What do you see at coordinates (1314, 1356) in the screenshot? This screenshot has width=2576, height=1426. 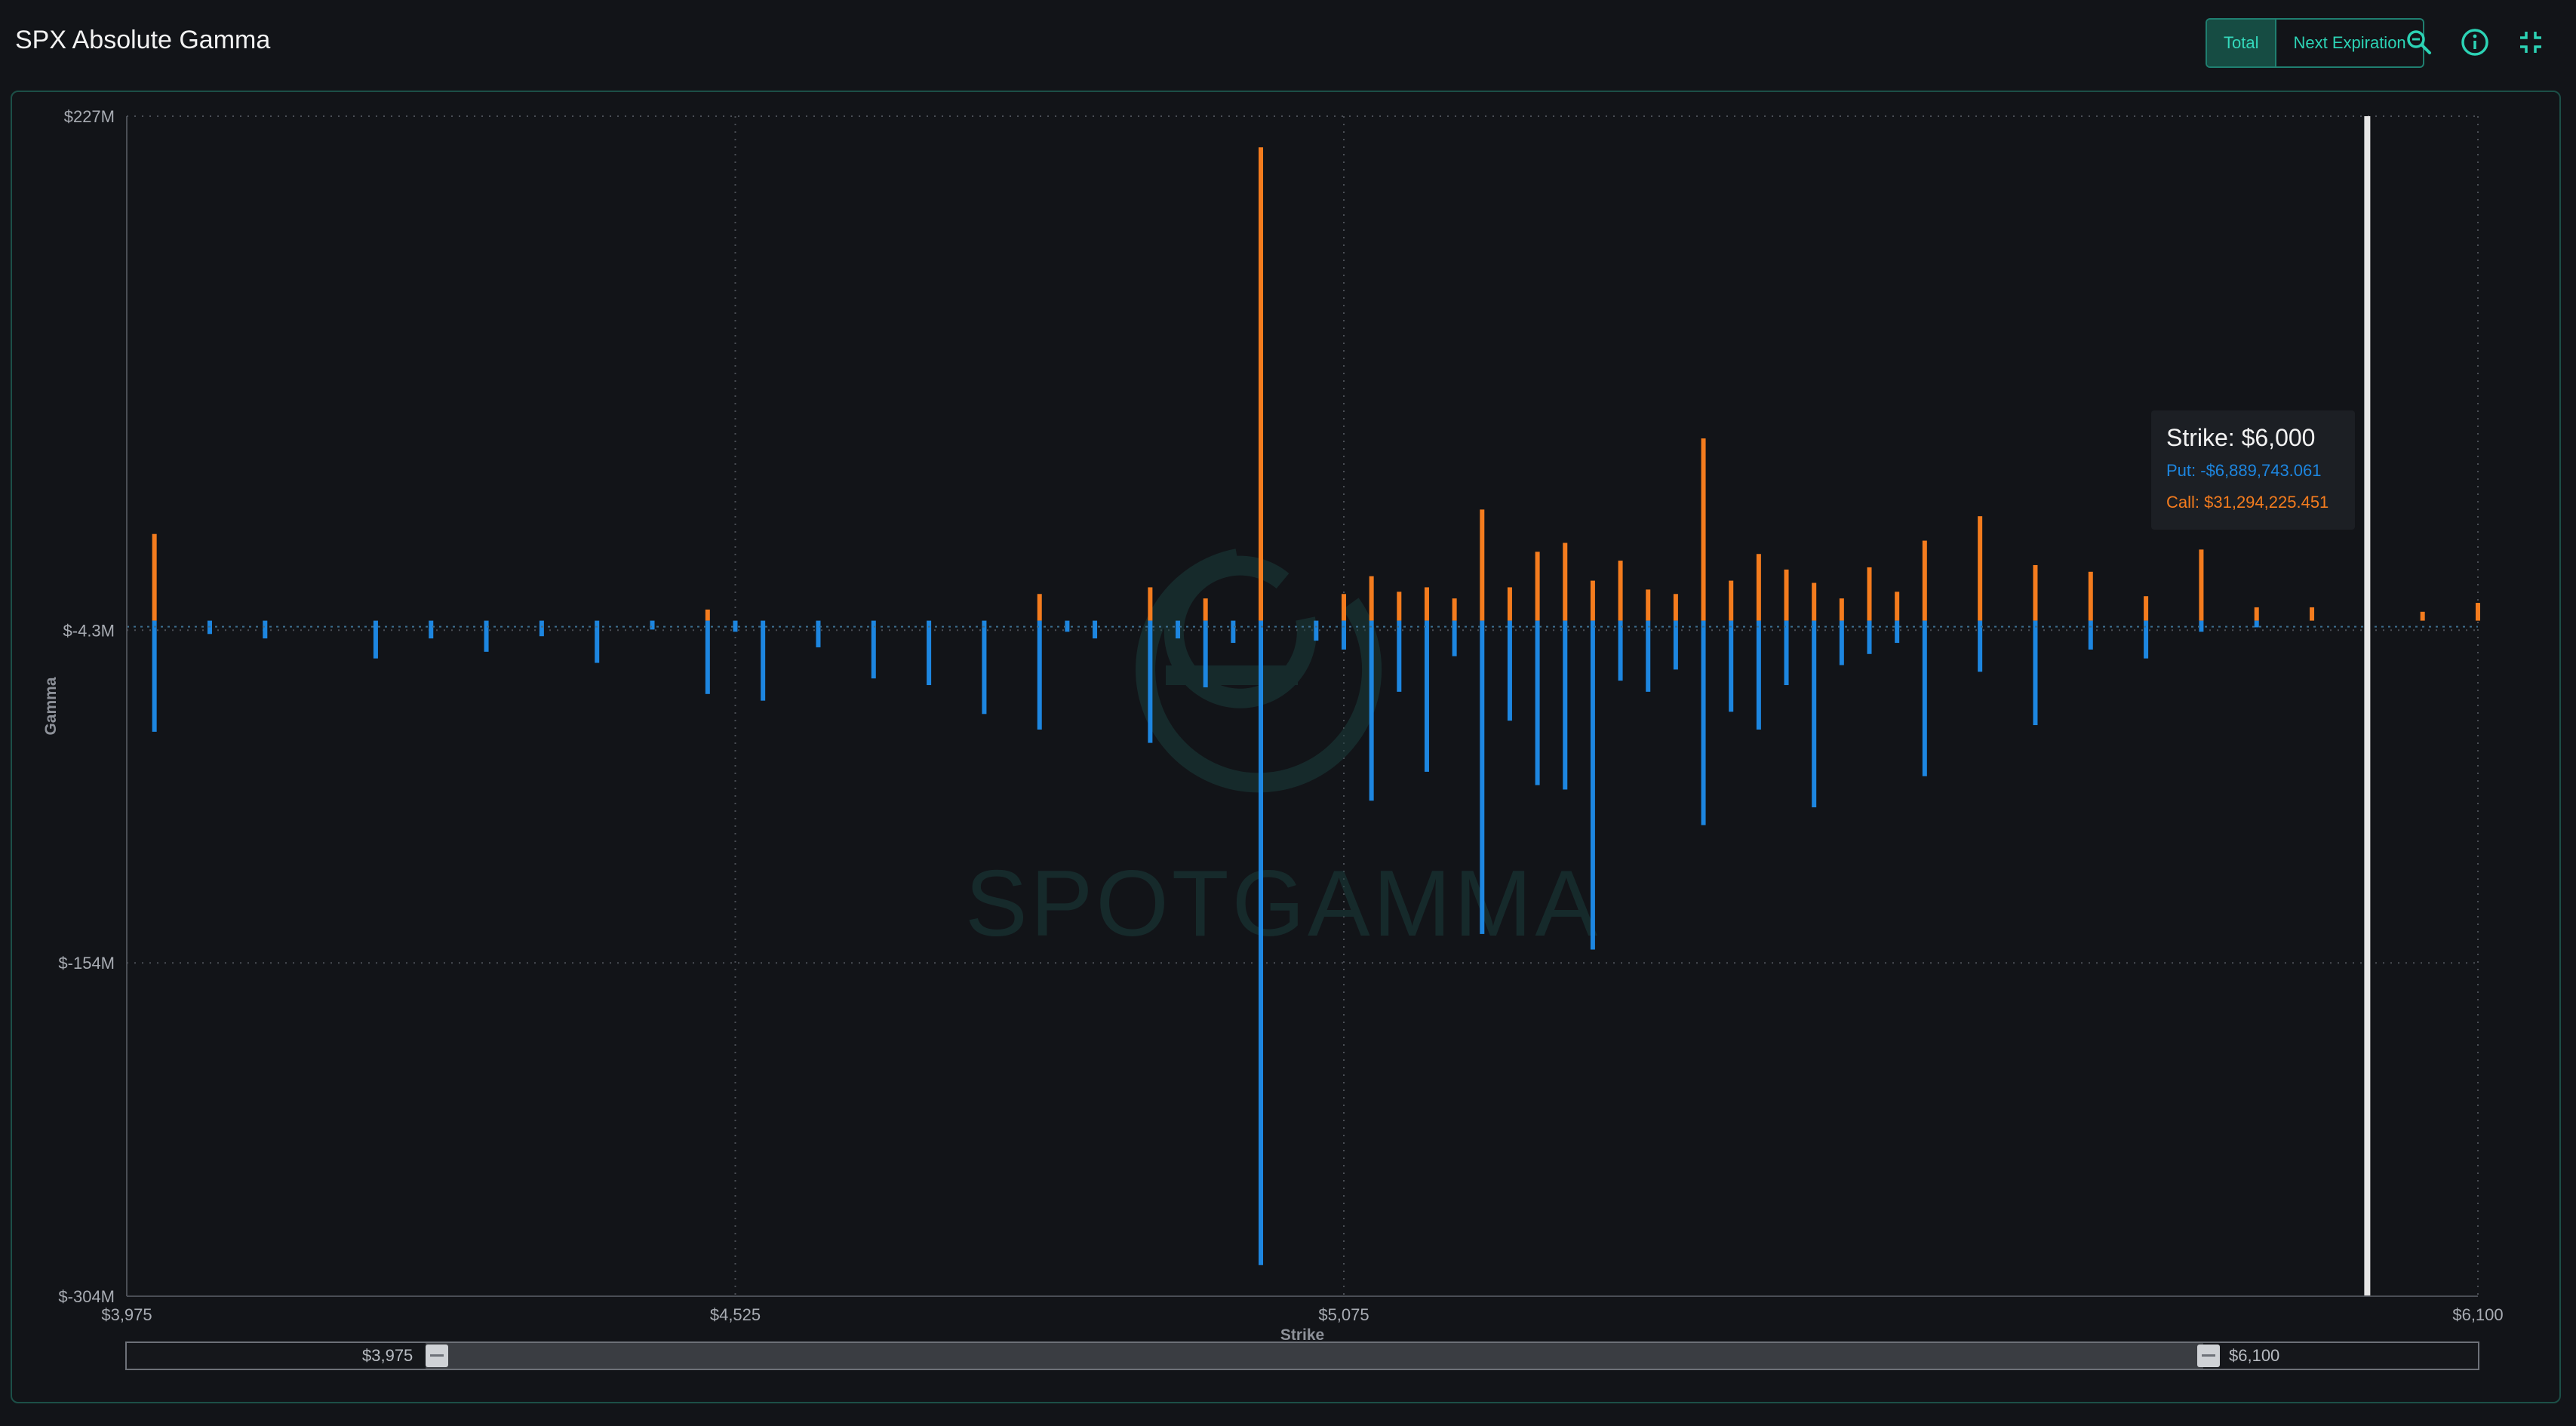 I see `range-selected-area` at bounding box center [1314, 1356].